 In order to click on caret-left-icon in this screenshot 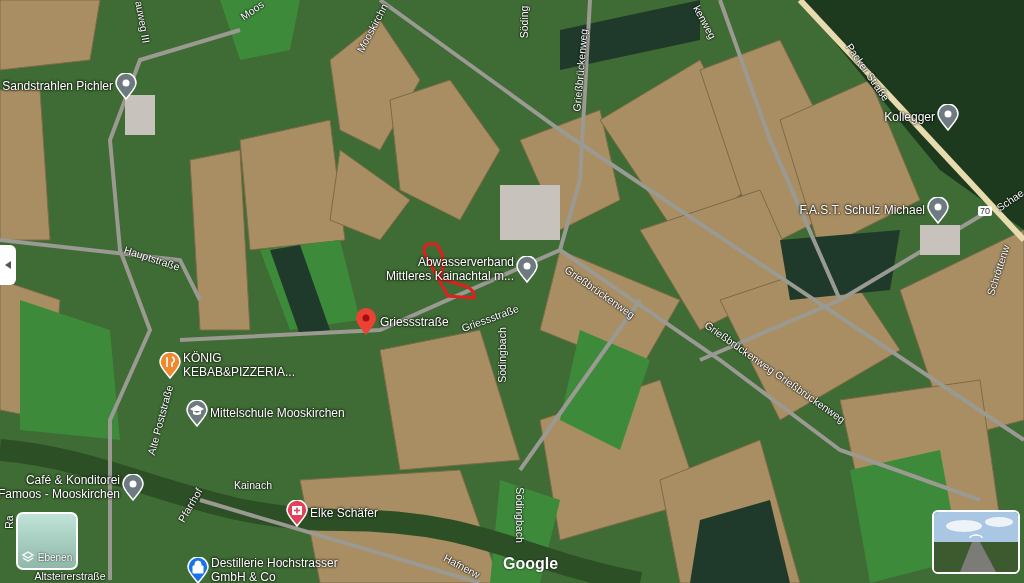, I will do `click(8, 265)`.